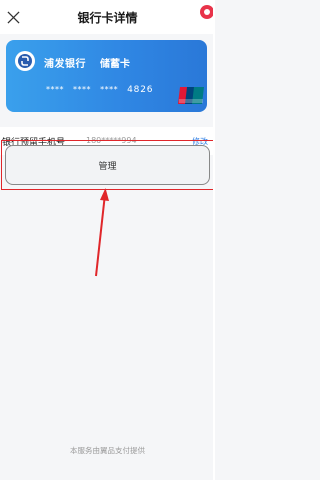  I want to click on annotation-highlight-box, so click(107, 165).